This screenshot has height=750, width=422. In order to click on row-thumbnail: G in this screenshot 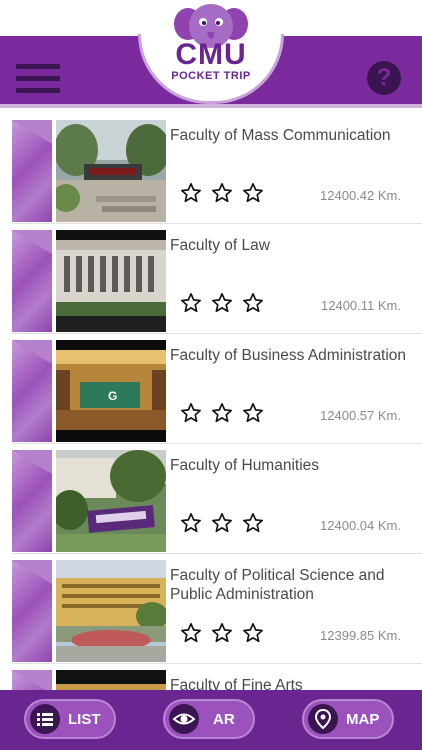, I will do `click(111, 391)`.